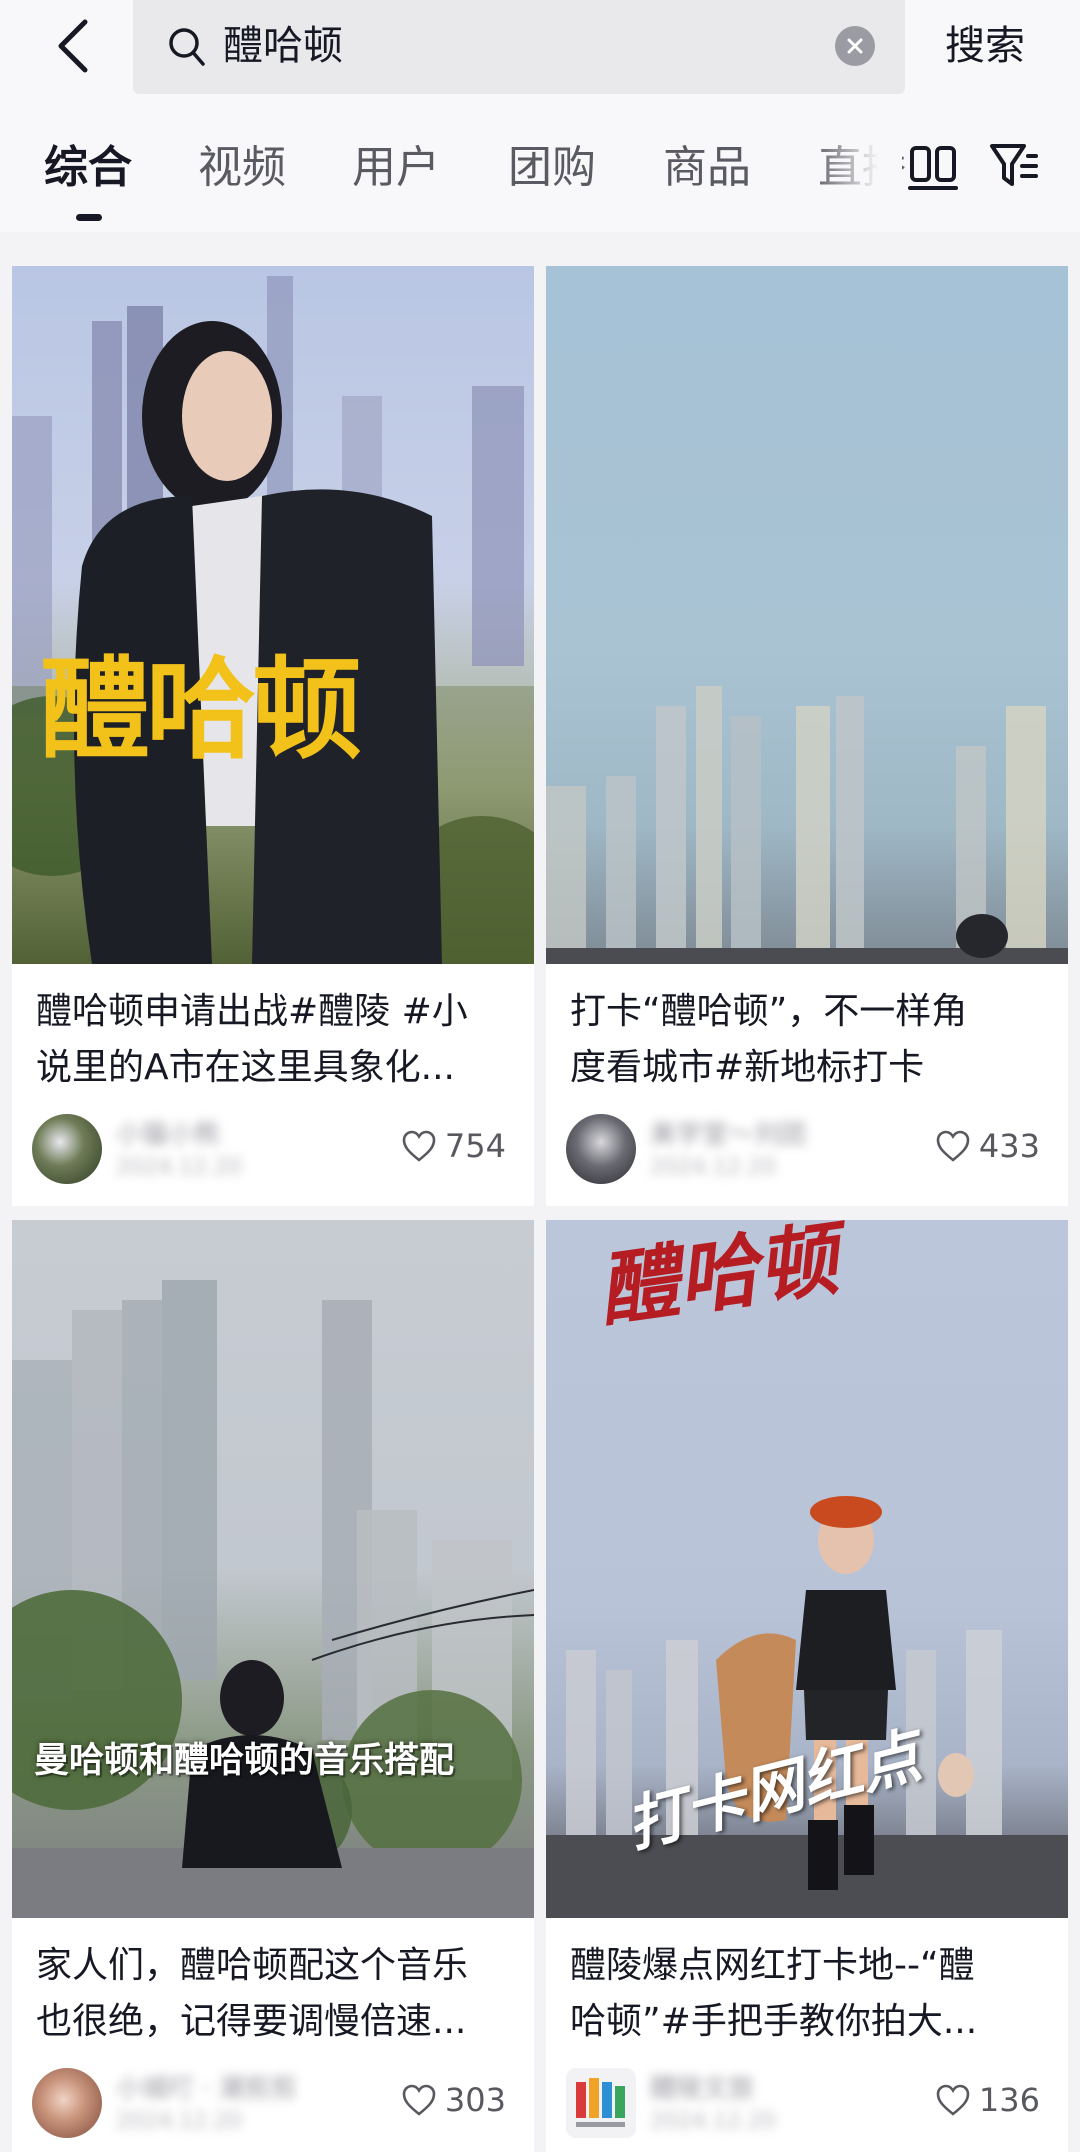 The height and width of the screenshot is (2152, 1080). What do you see at coordinates (89, 217) in the screenshot?
I see `active-tab-indicator` at bounding box center [89, 217].